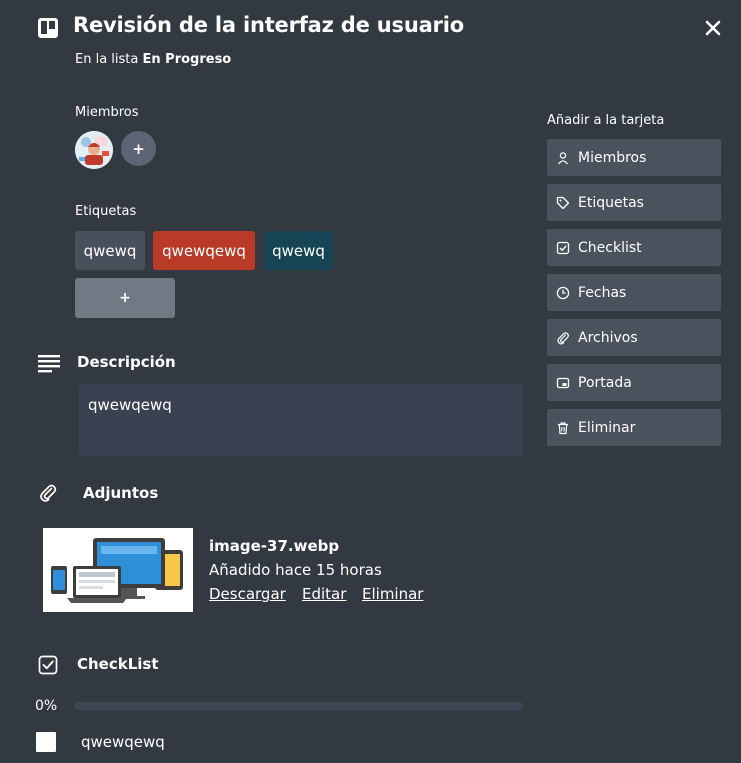 Image resolution: width=741 pixels, height=763 pixels. What do you see at coordinates (563, 293) in the screenshot?
I see `clock-icon` at bounding box center [563, 293].